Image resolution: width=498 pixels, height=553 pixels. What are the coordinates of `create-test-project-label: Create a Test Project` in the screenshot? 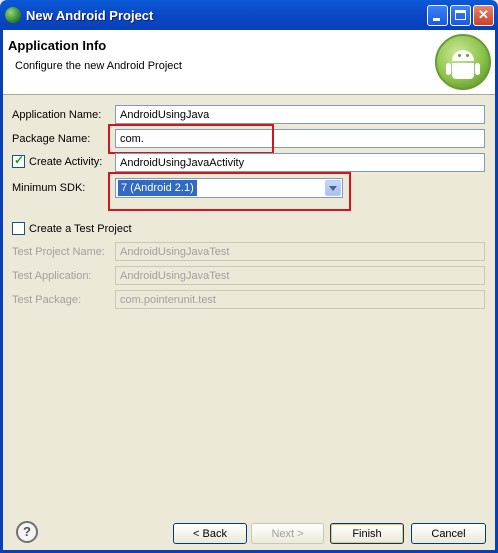 It's located at (80, 229).